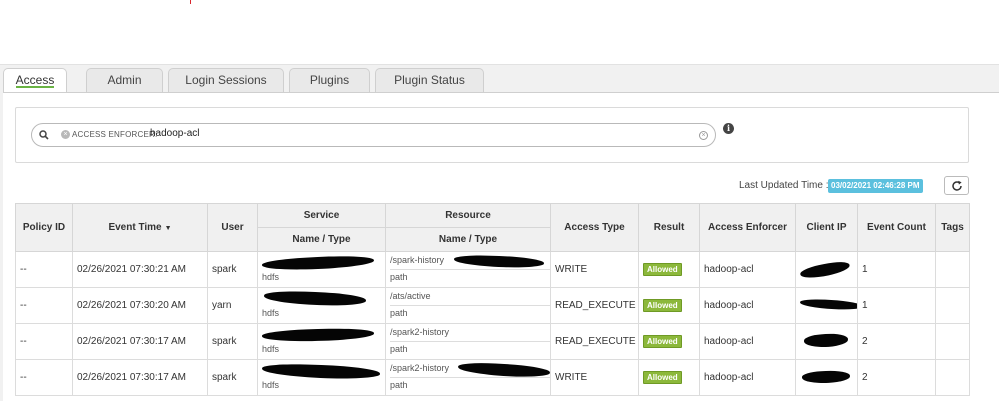  What do you see at coordinates (35, 80) in the screenshot?
I see `tab-access: Access` at bounding box center [35, 80].